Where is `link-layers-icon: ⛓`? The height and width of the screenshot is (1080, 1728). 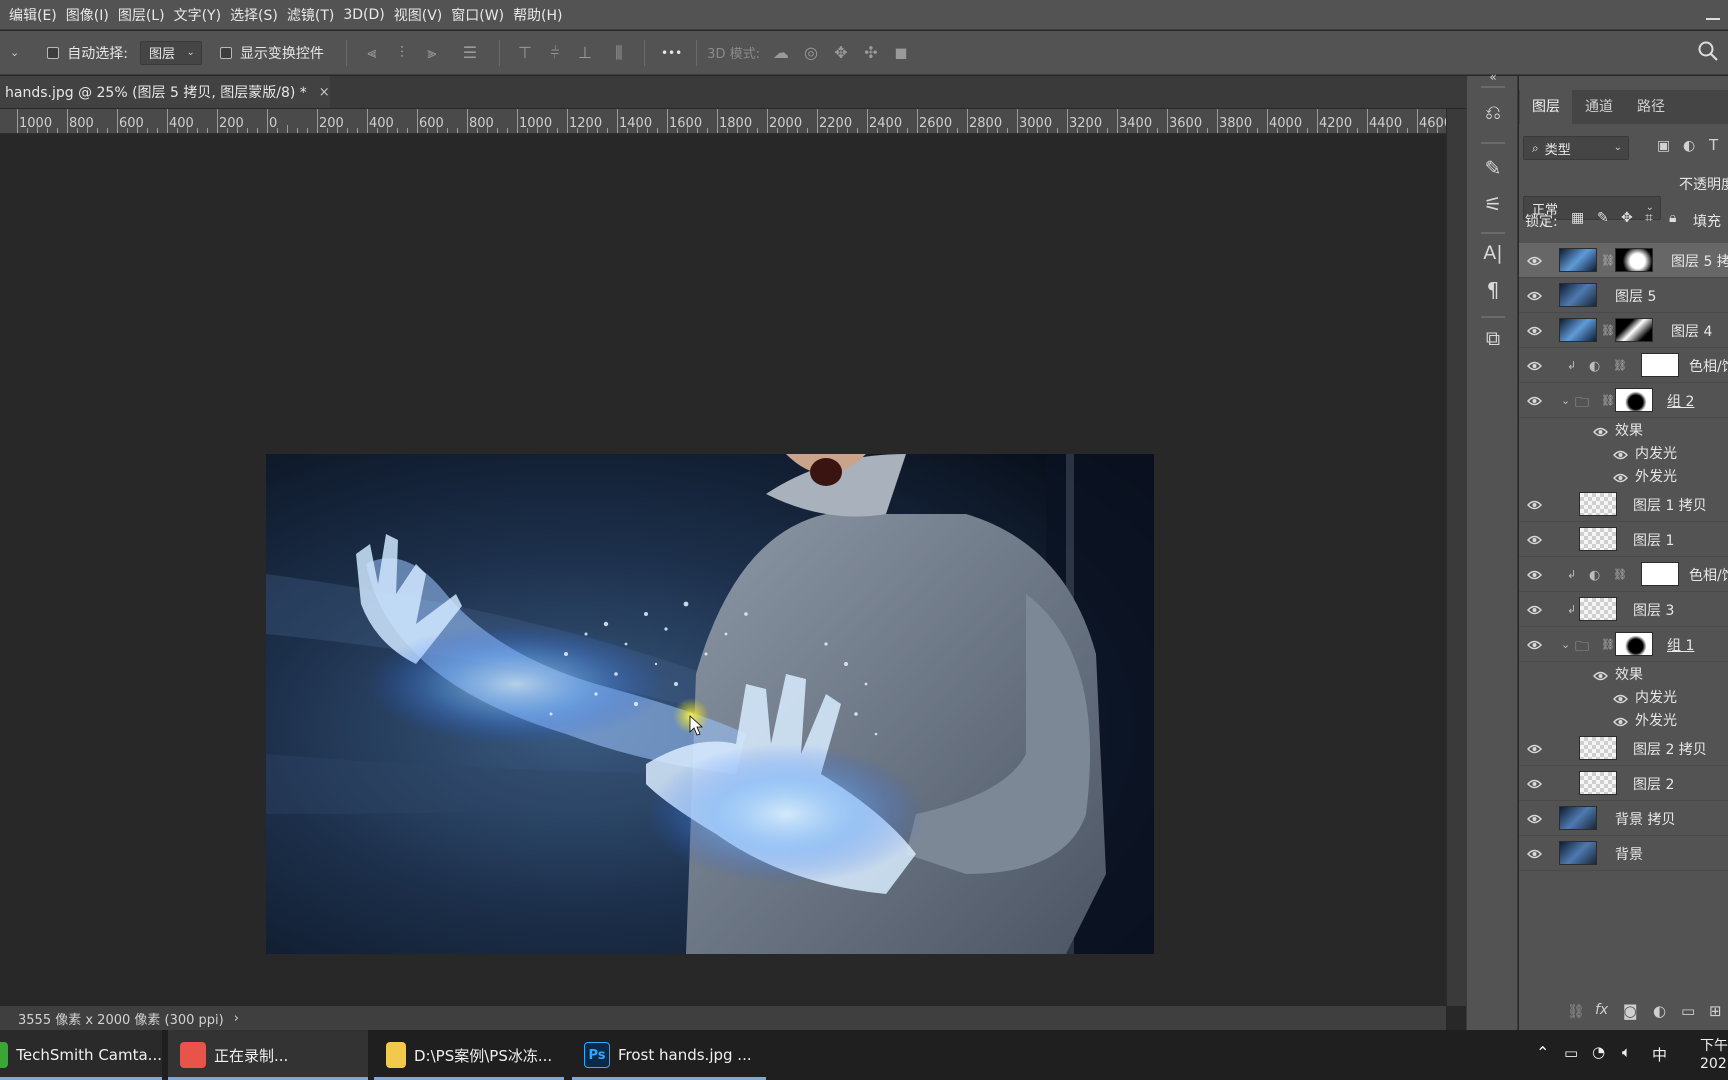 link-layers-icon: ⛓ is located at coordinates (1576, 1012).